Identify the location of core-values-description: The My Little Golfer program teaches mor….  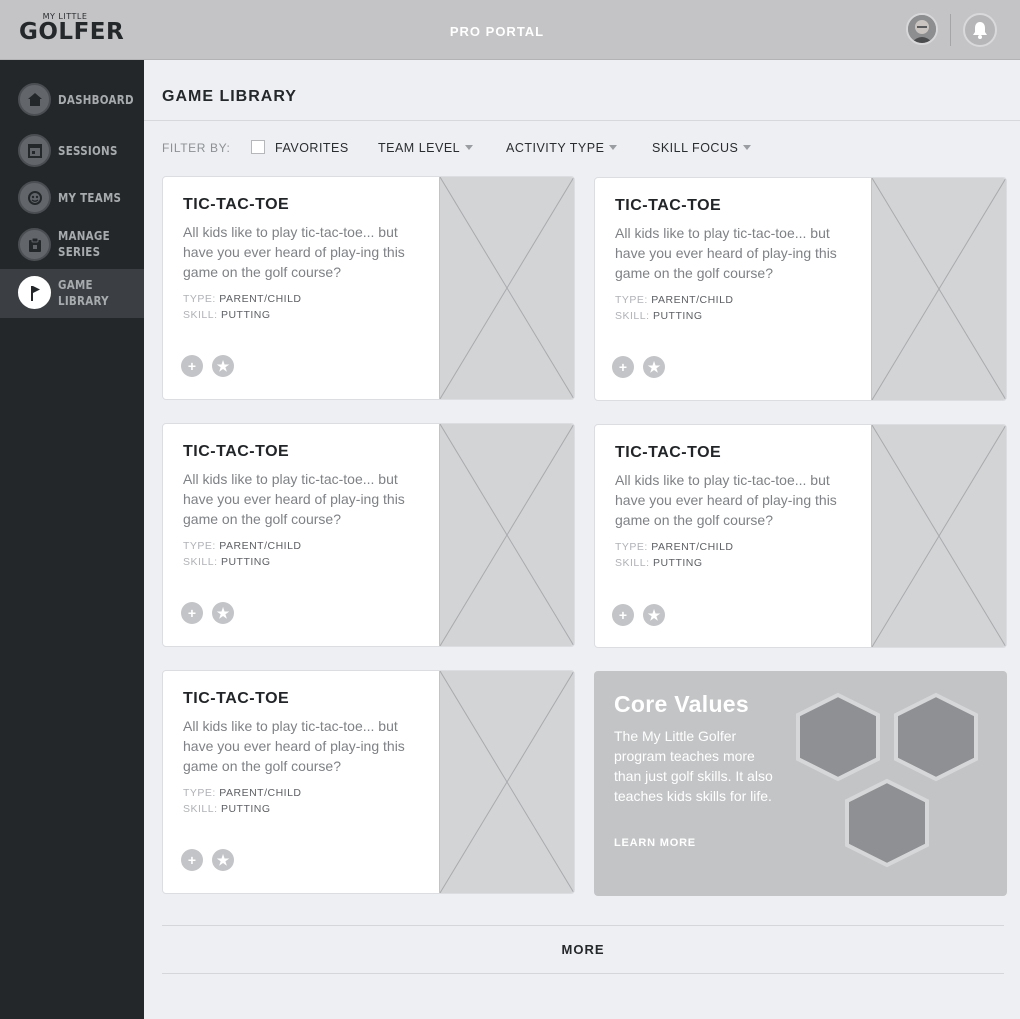
(693, 766).